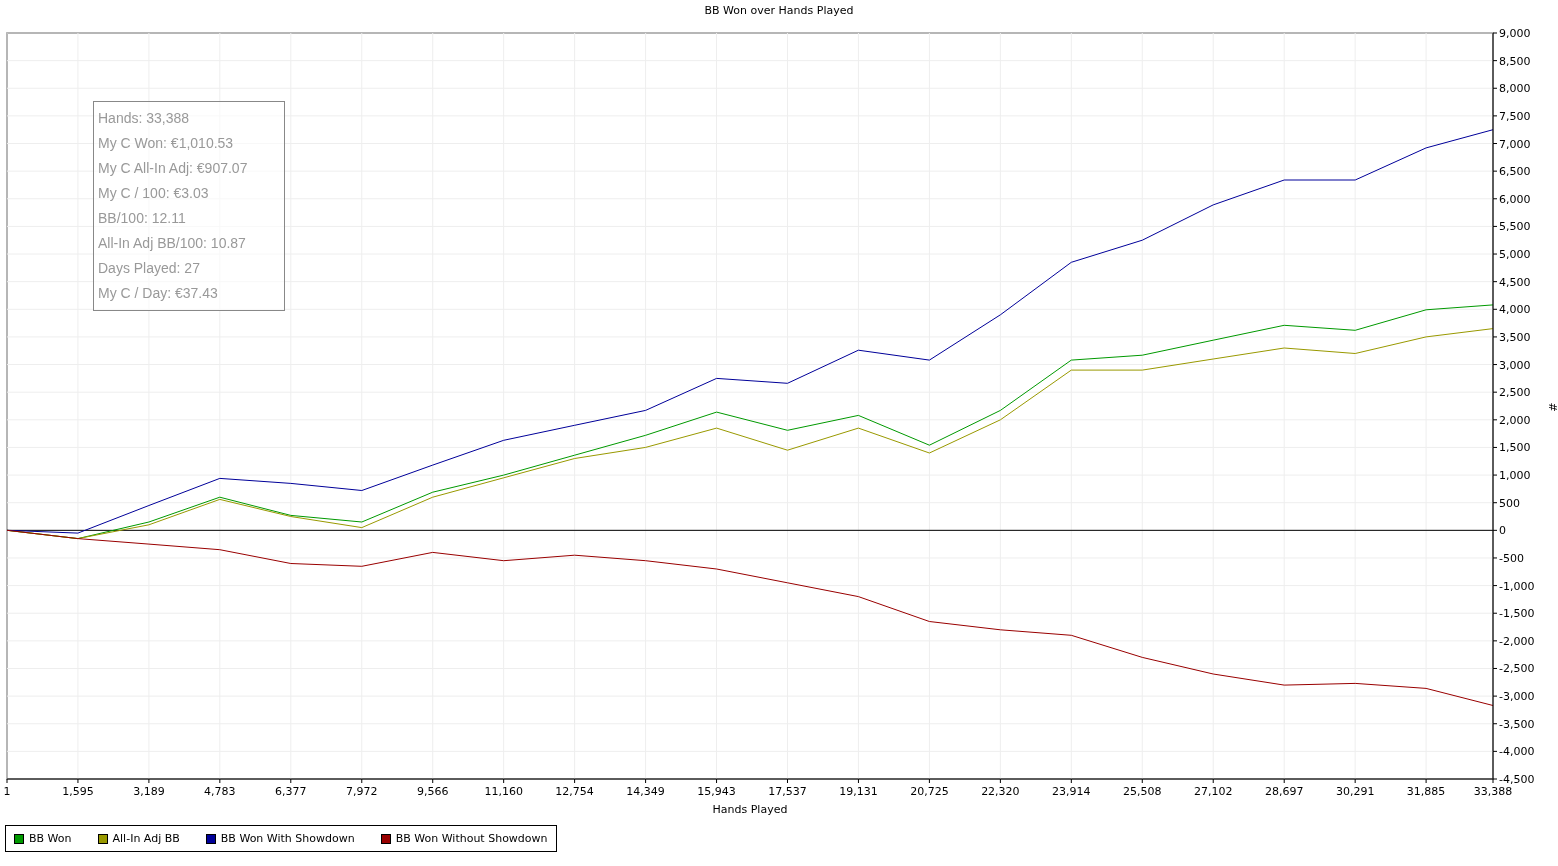  Describe the element at coordinates (1515, 448) in the screenshot. I see `axis-tick-label: 1,500` at that location.